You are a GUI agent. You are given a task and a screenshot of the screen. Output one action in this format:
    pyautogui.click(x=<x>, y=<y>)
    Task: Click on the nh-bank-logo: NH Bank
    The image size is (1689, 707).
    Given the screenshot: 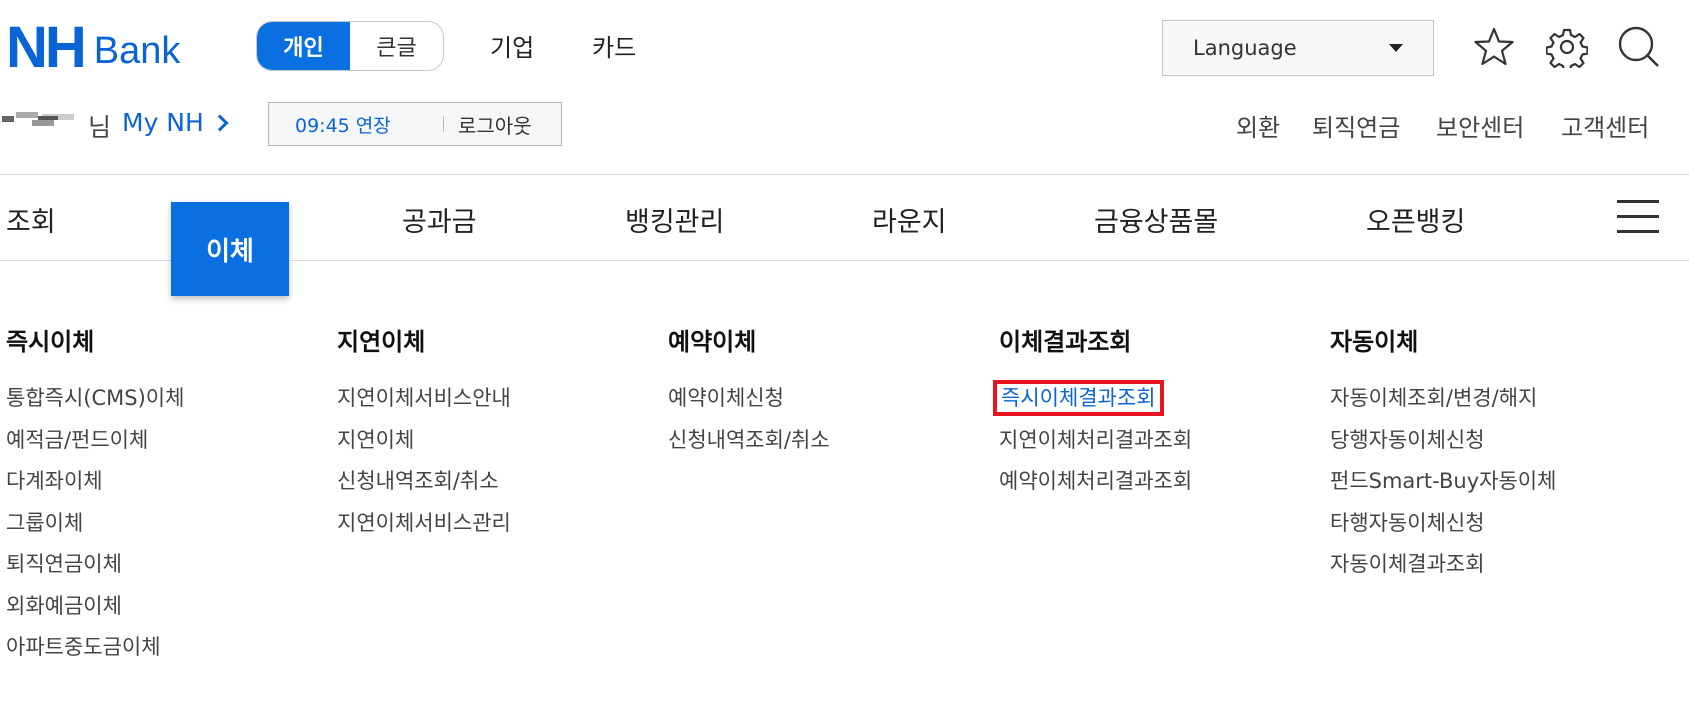 What is the action you would take?
    pyautogui.click(x=93, y=47)
    